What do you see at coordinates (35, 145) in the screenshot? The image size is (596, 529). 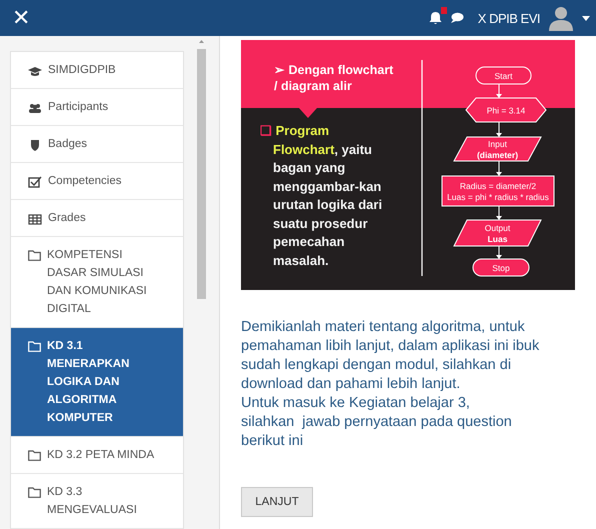 I see `shield-icon` at bounding box center [35, 145].